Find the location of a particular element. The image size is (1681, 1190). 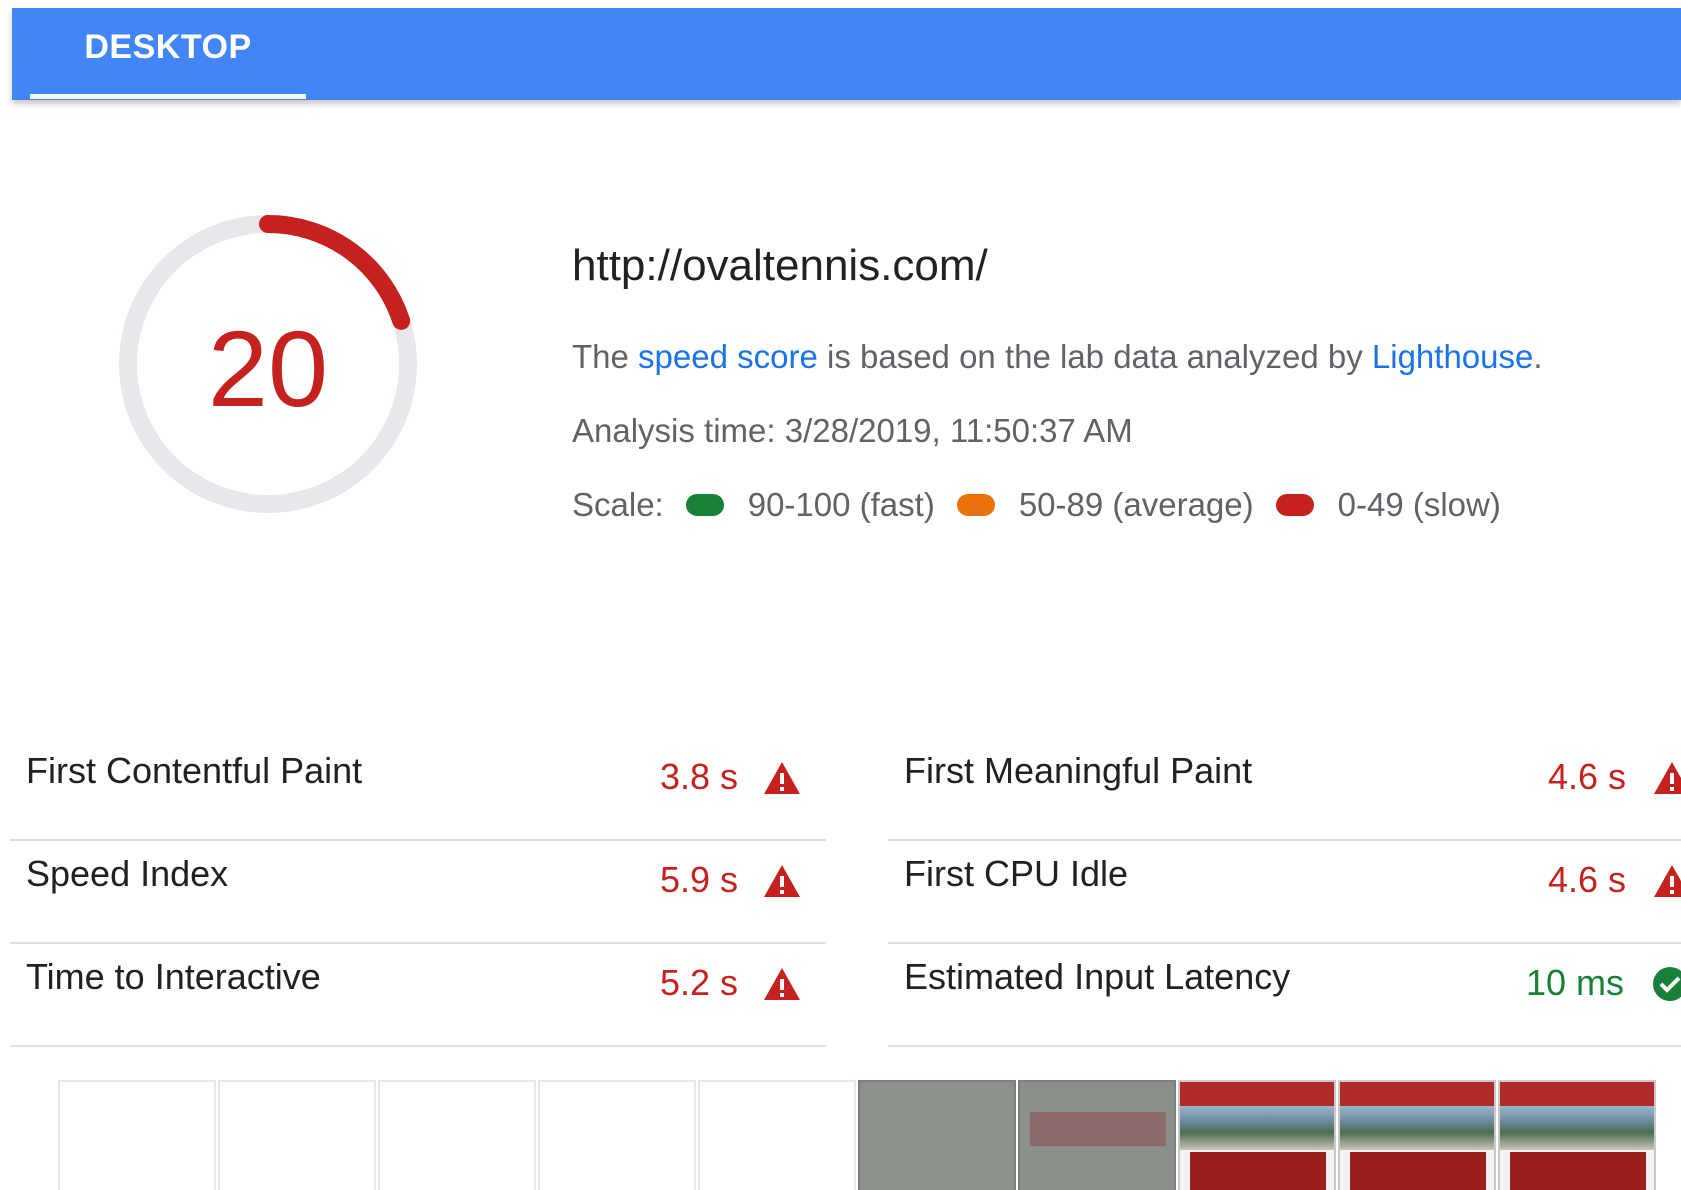

page-url: http://ovaltennis.com/ is located at coordinates (780, 265).